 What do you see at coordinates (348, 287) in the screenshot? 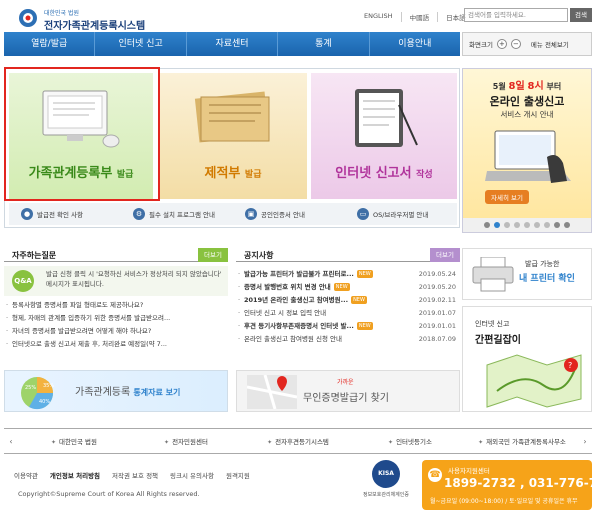
I see `list-item: 증명서 발행번호 위치 변경 안내NEW2019.05.20` at bounding box center [348, 287].